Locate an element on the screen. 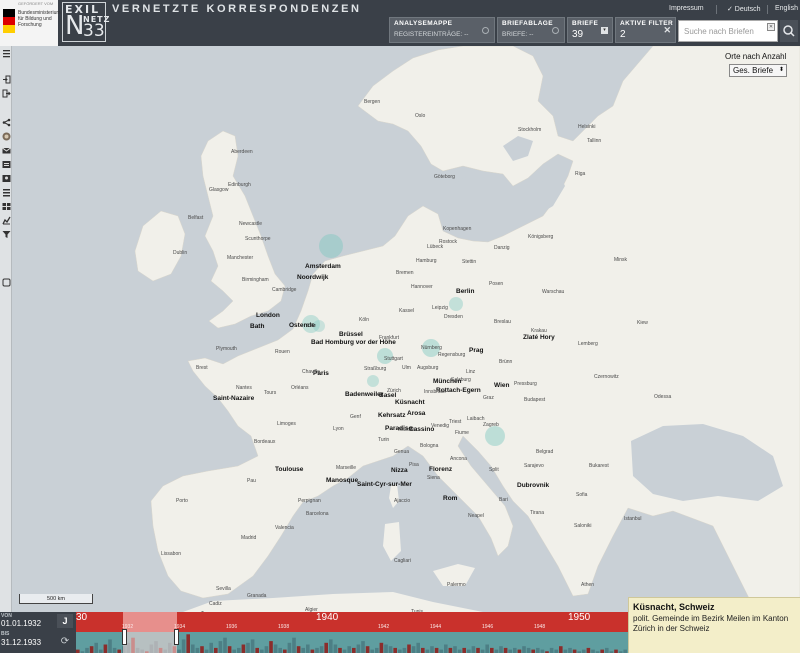 This screenshot has height=653, width=800. place-label: Saint-Nazaire is located at coordinates (233, 398).